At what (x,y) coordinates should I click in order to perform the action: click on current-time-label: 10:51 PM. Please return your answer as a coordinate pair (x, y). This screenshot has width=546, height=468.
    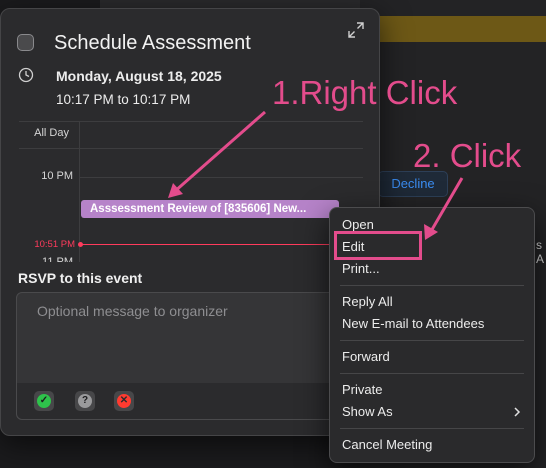
    Looking at the image, I should click on (54, 244).